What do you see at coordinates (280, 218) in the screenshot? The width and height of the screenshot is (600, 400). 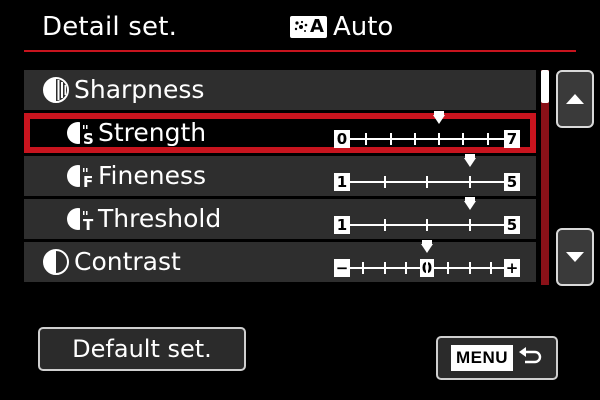 I see `row-threshold: T Threshold 1 5` at bounding box center [280, 218].